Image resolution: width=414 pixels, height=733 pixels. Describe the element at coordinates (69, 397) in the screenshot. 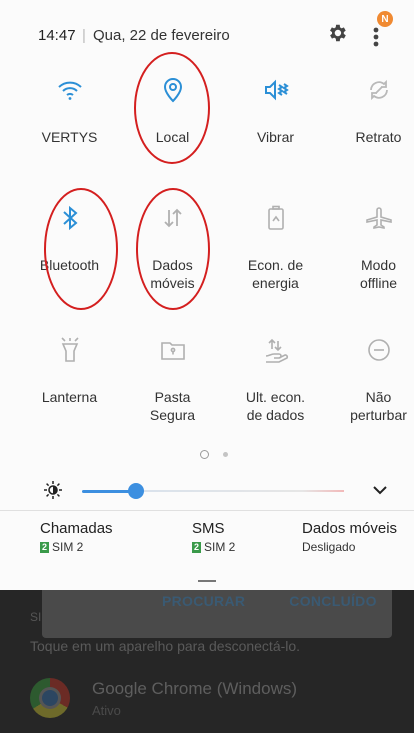

I see `tile-label: Lanterna` at that location.